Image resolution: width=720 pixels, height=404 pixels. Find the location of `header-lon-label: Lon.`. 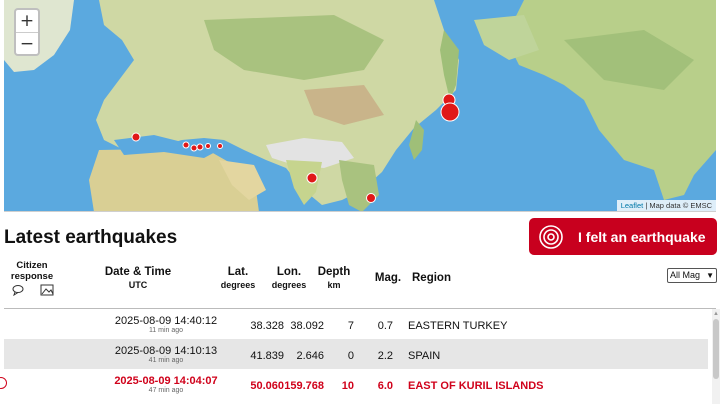

header-lon-label: Lon. is located at coordinates (289, 272).